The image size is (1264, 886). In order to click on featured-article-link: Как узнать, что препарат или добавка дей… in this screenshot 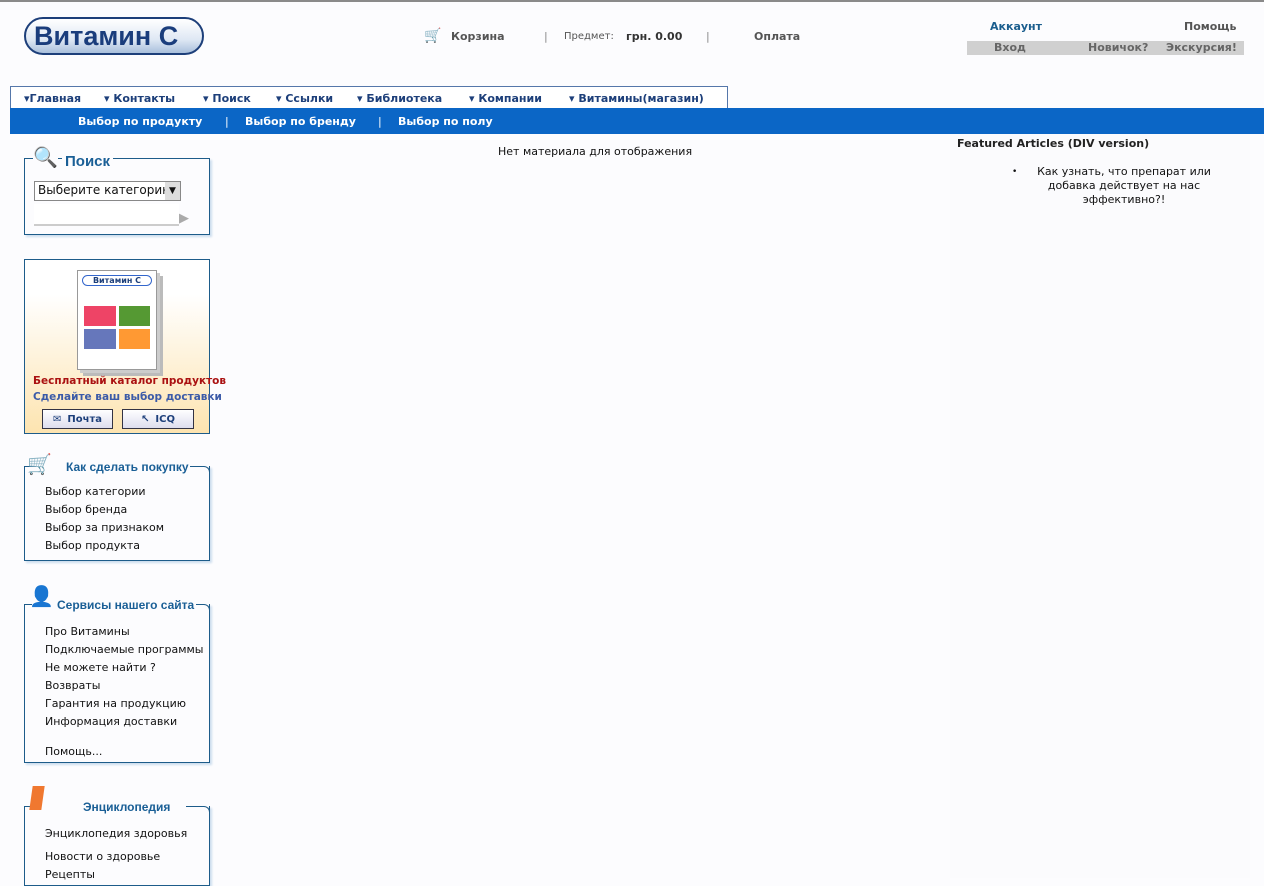, I will do `click(1124, 186)`.